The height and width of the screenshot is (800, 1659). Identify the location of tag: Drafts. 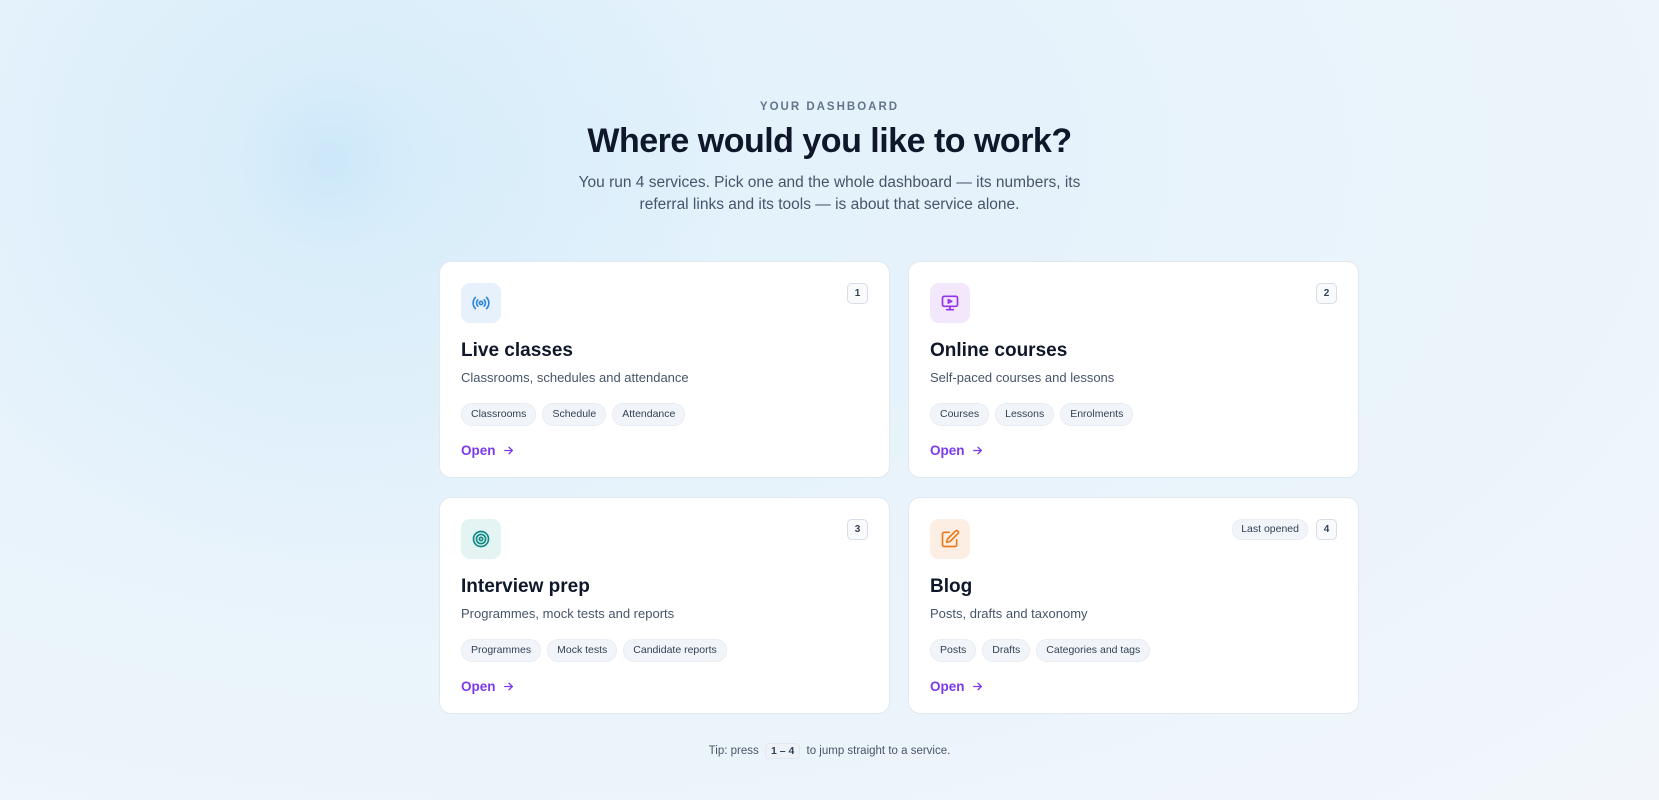
(1006, 650).